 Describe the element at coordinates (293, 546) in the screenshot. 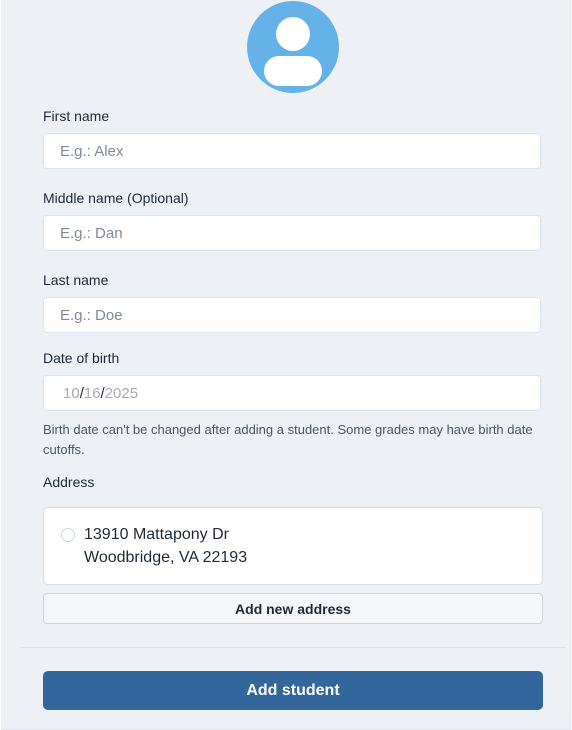

I see `address-option: 13910 Mattapony Dr Woodbridge, VA 22193` at that location.